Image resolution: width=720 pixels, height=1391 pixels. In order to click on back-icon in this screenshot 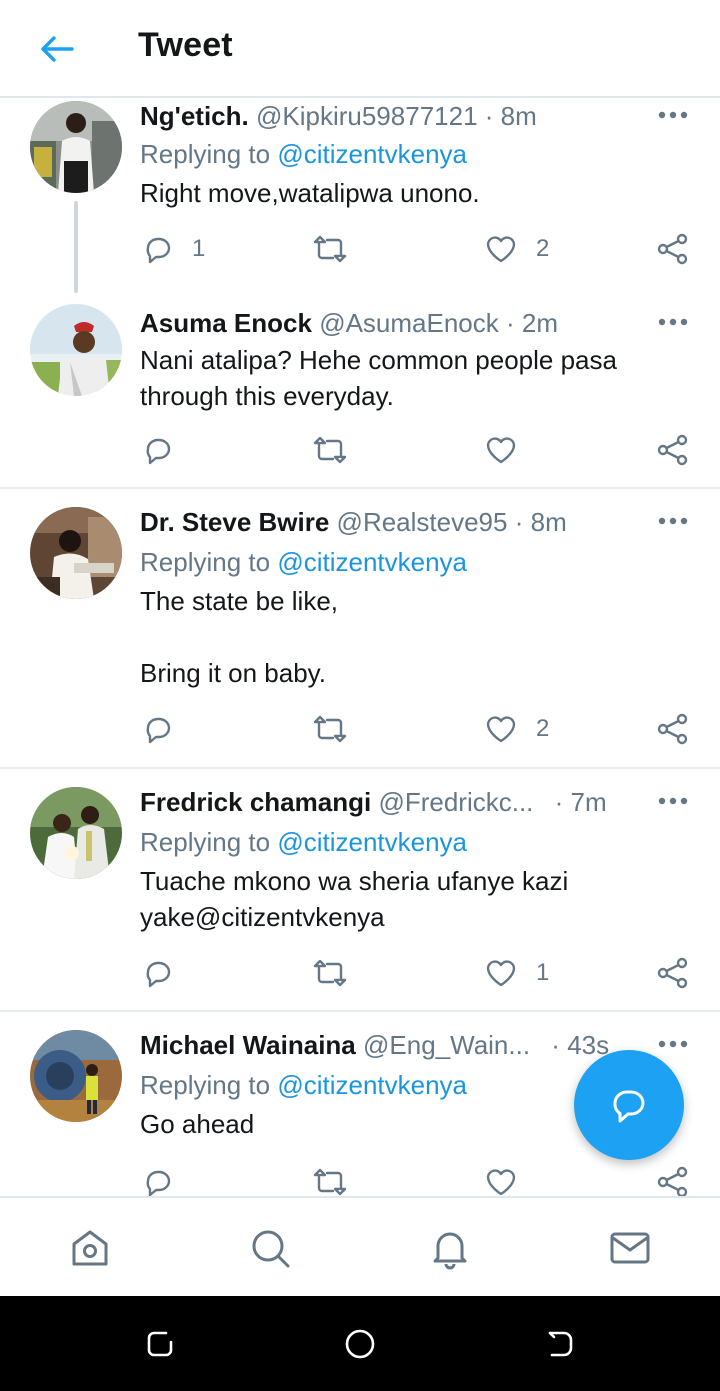, I will do `click(560, 1344)`.